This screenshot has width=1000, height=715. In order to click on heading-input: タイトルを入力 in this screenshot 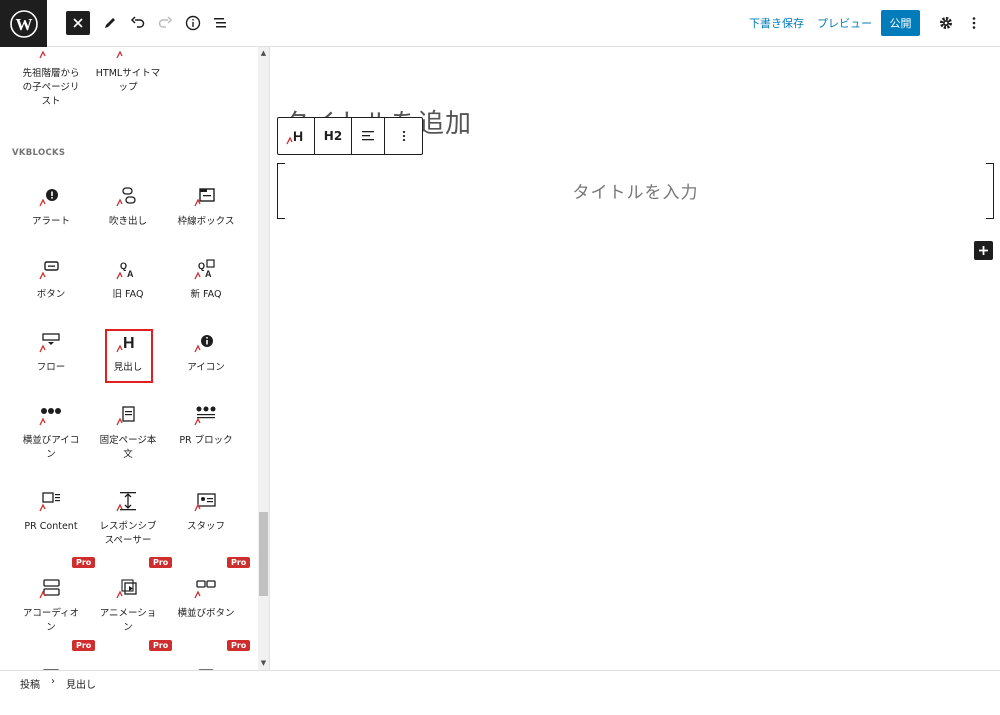, I will do `click(635, 190)`.